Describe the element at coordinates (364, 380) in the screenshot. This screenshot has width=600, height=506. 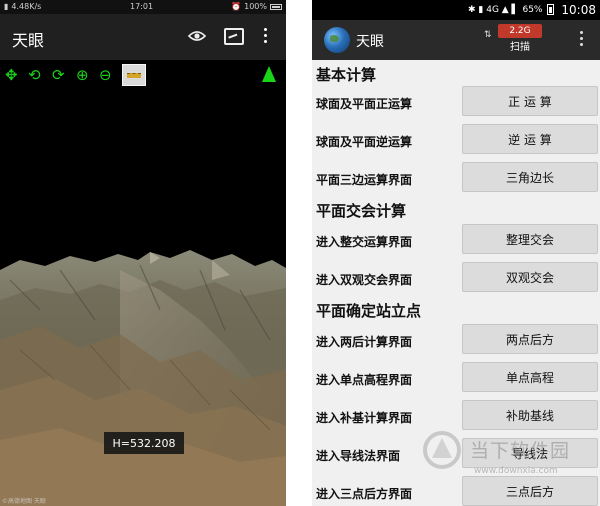
I see `row-label: 进入单点高程界面` at that location.